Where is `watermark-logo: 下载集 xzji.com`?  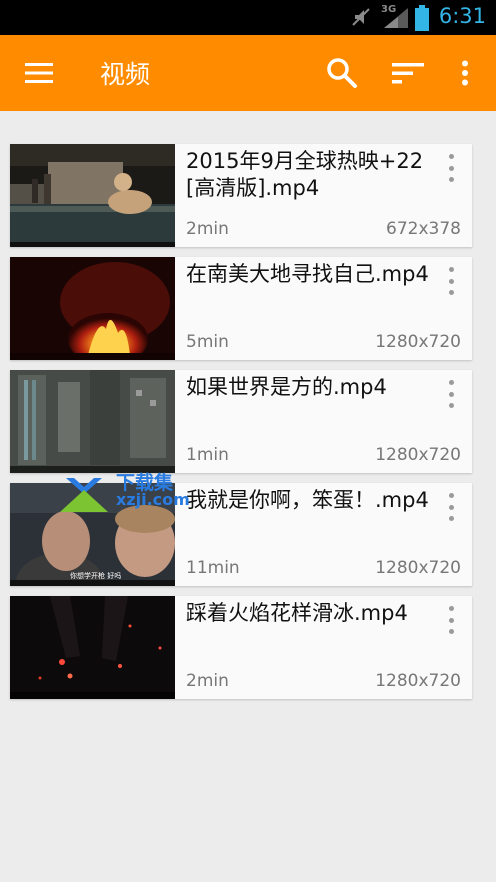 watermark-logo: 下载集 xzji.com is located at coordinates (130, 492).